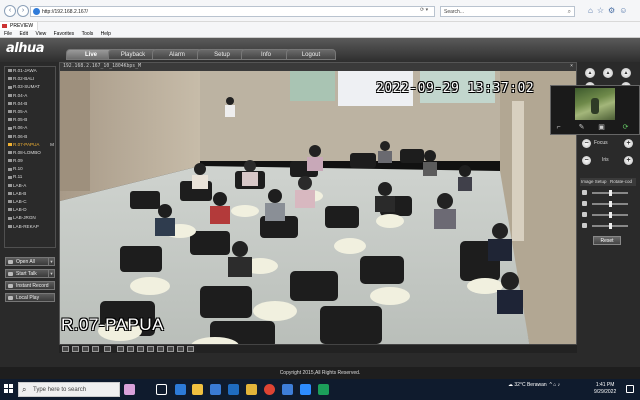 The width and height of the screenshot is (640, 400). I want to click on iris-plus-button: +, so click(628, 160).